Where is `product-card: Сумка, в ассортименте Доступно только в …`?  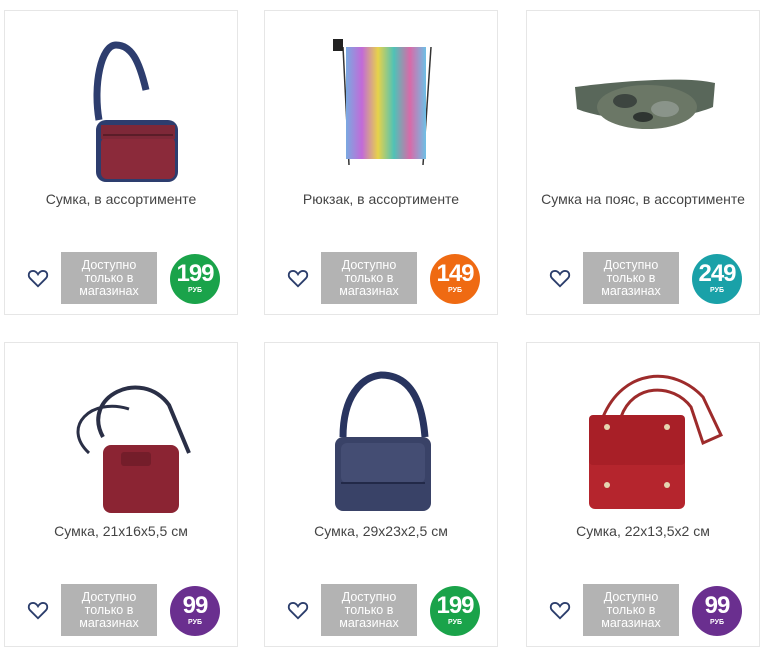
product-card: Сумка, в ассортименте Доступно только в … is located at coordinates (121, 162).